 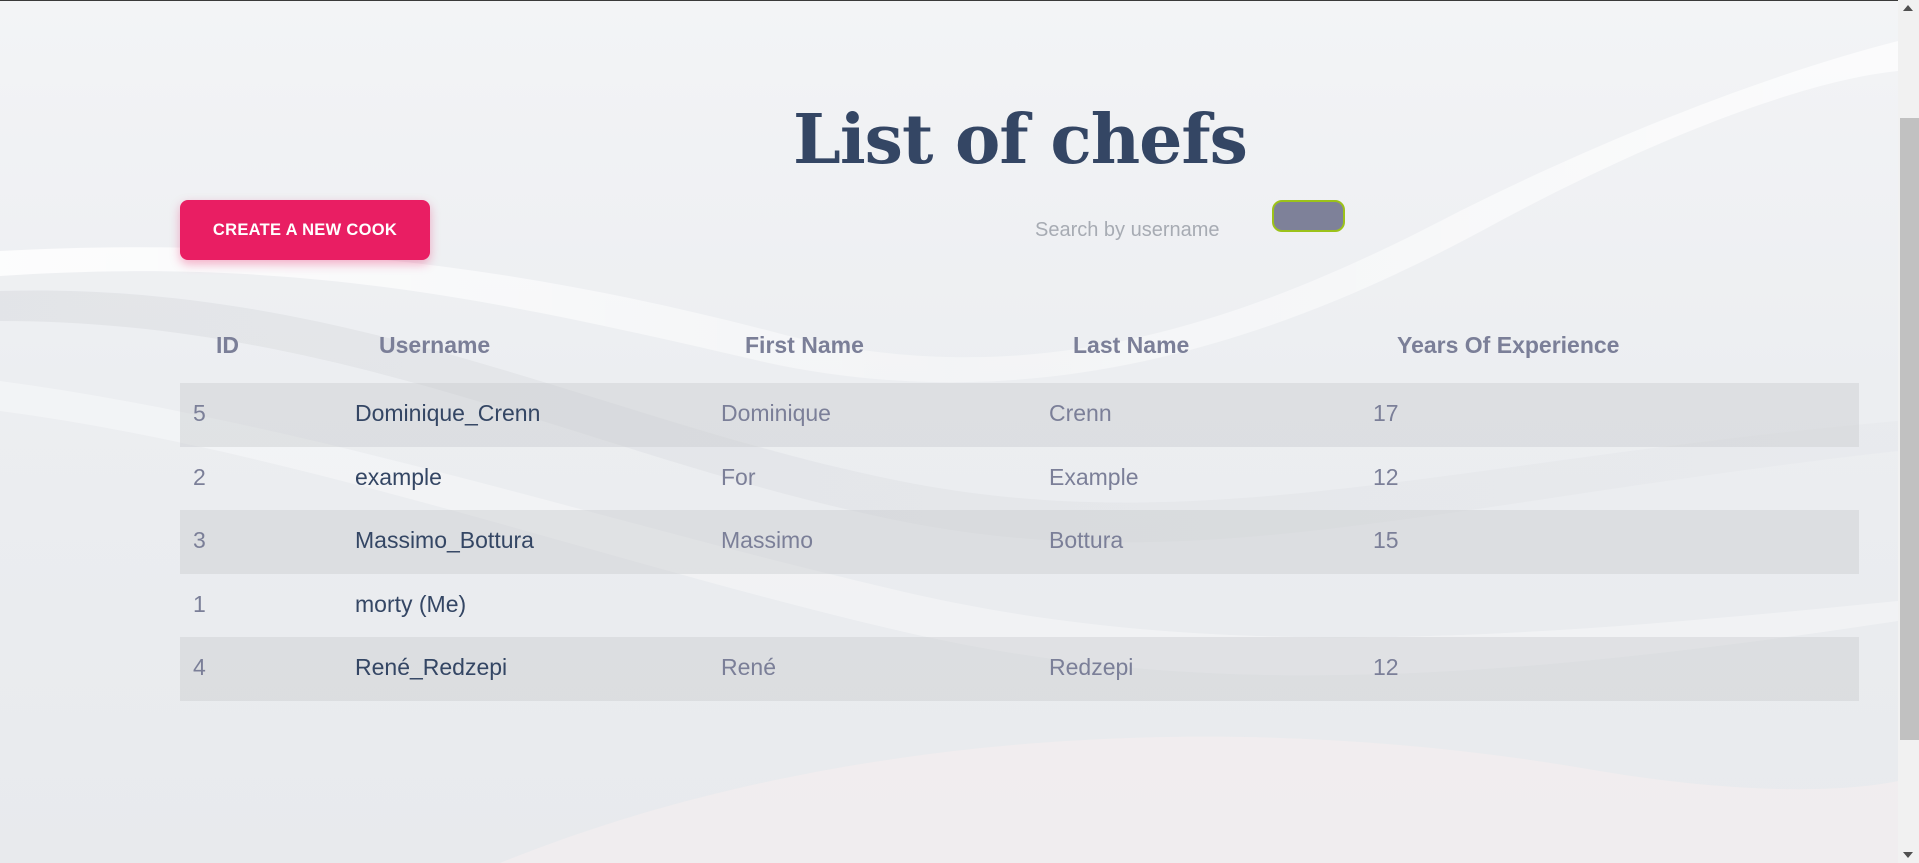 I want to click on cell-first-name: Massimo, so click(x=767, y=540).